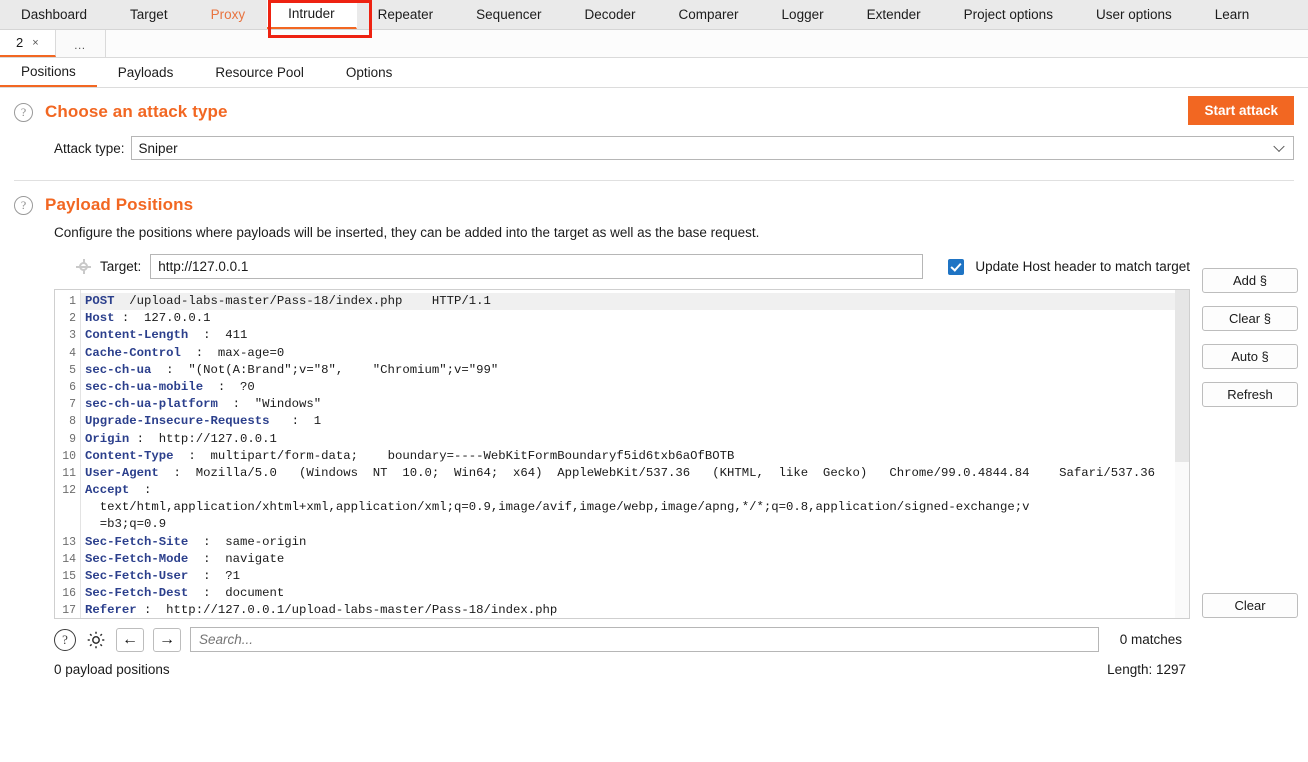 The height and width of the screenshot is (762, 1308). I want to click on line-number: 15, so click(69, 576).